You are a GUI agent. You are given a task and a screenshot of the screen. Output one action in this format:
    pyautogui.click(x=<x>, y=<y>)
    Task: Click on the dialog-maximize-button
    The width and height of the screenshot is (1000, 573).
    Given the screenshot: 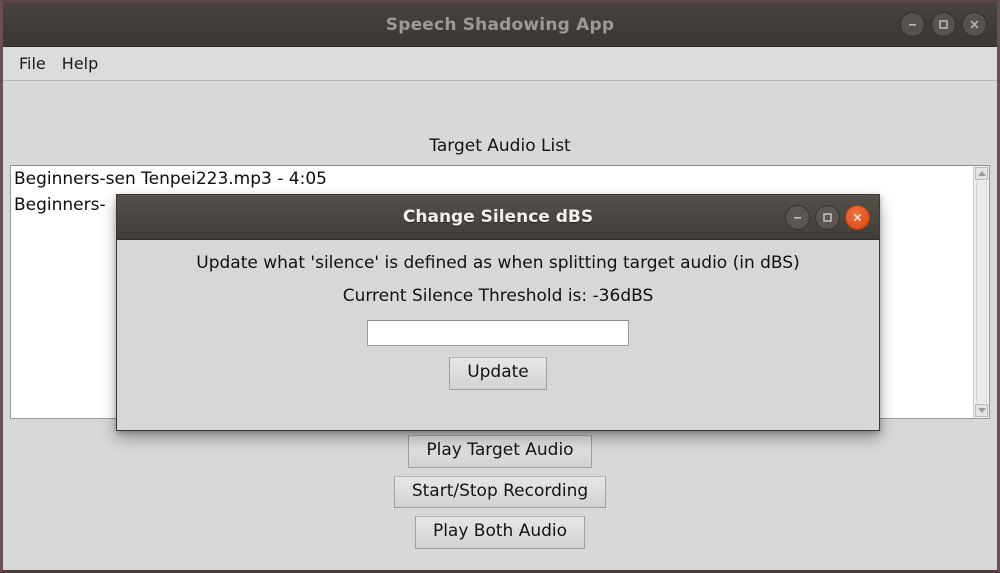 What is the action you would take?
    pyautogui.click(x=827, y=217)
    